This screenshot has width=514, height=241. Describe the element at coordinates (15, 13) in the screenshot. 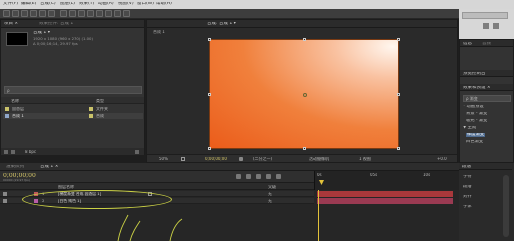

I see `hand-tool-icon` at that location.